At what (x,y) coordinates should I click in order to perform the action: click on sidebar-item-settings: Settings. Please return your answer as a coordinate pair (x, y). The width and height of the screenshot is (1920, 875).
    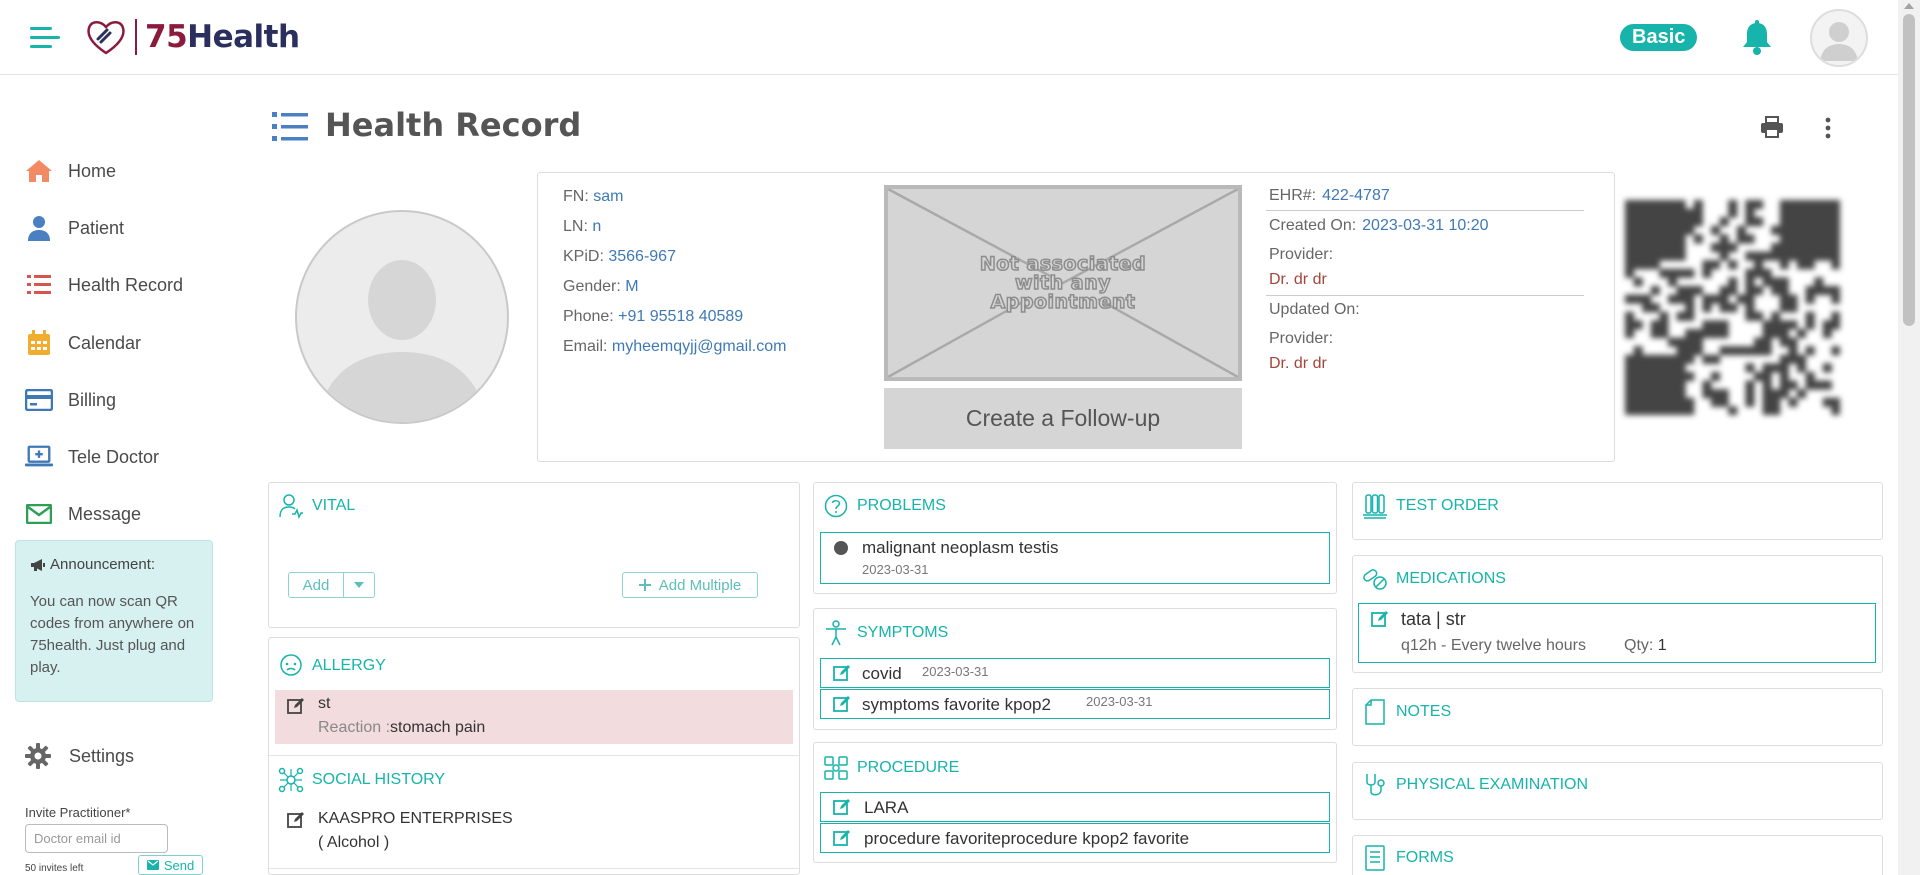
    Looking at the image, I should click on (79, 756).